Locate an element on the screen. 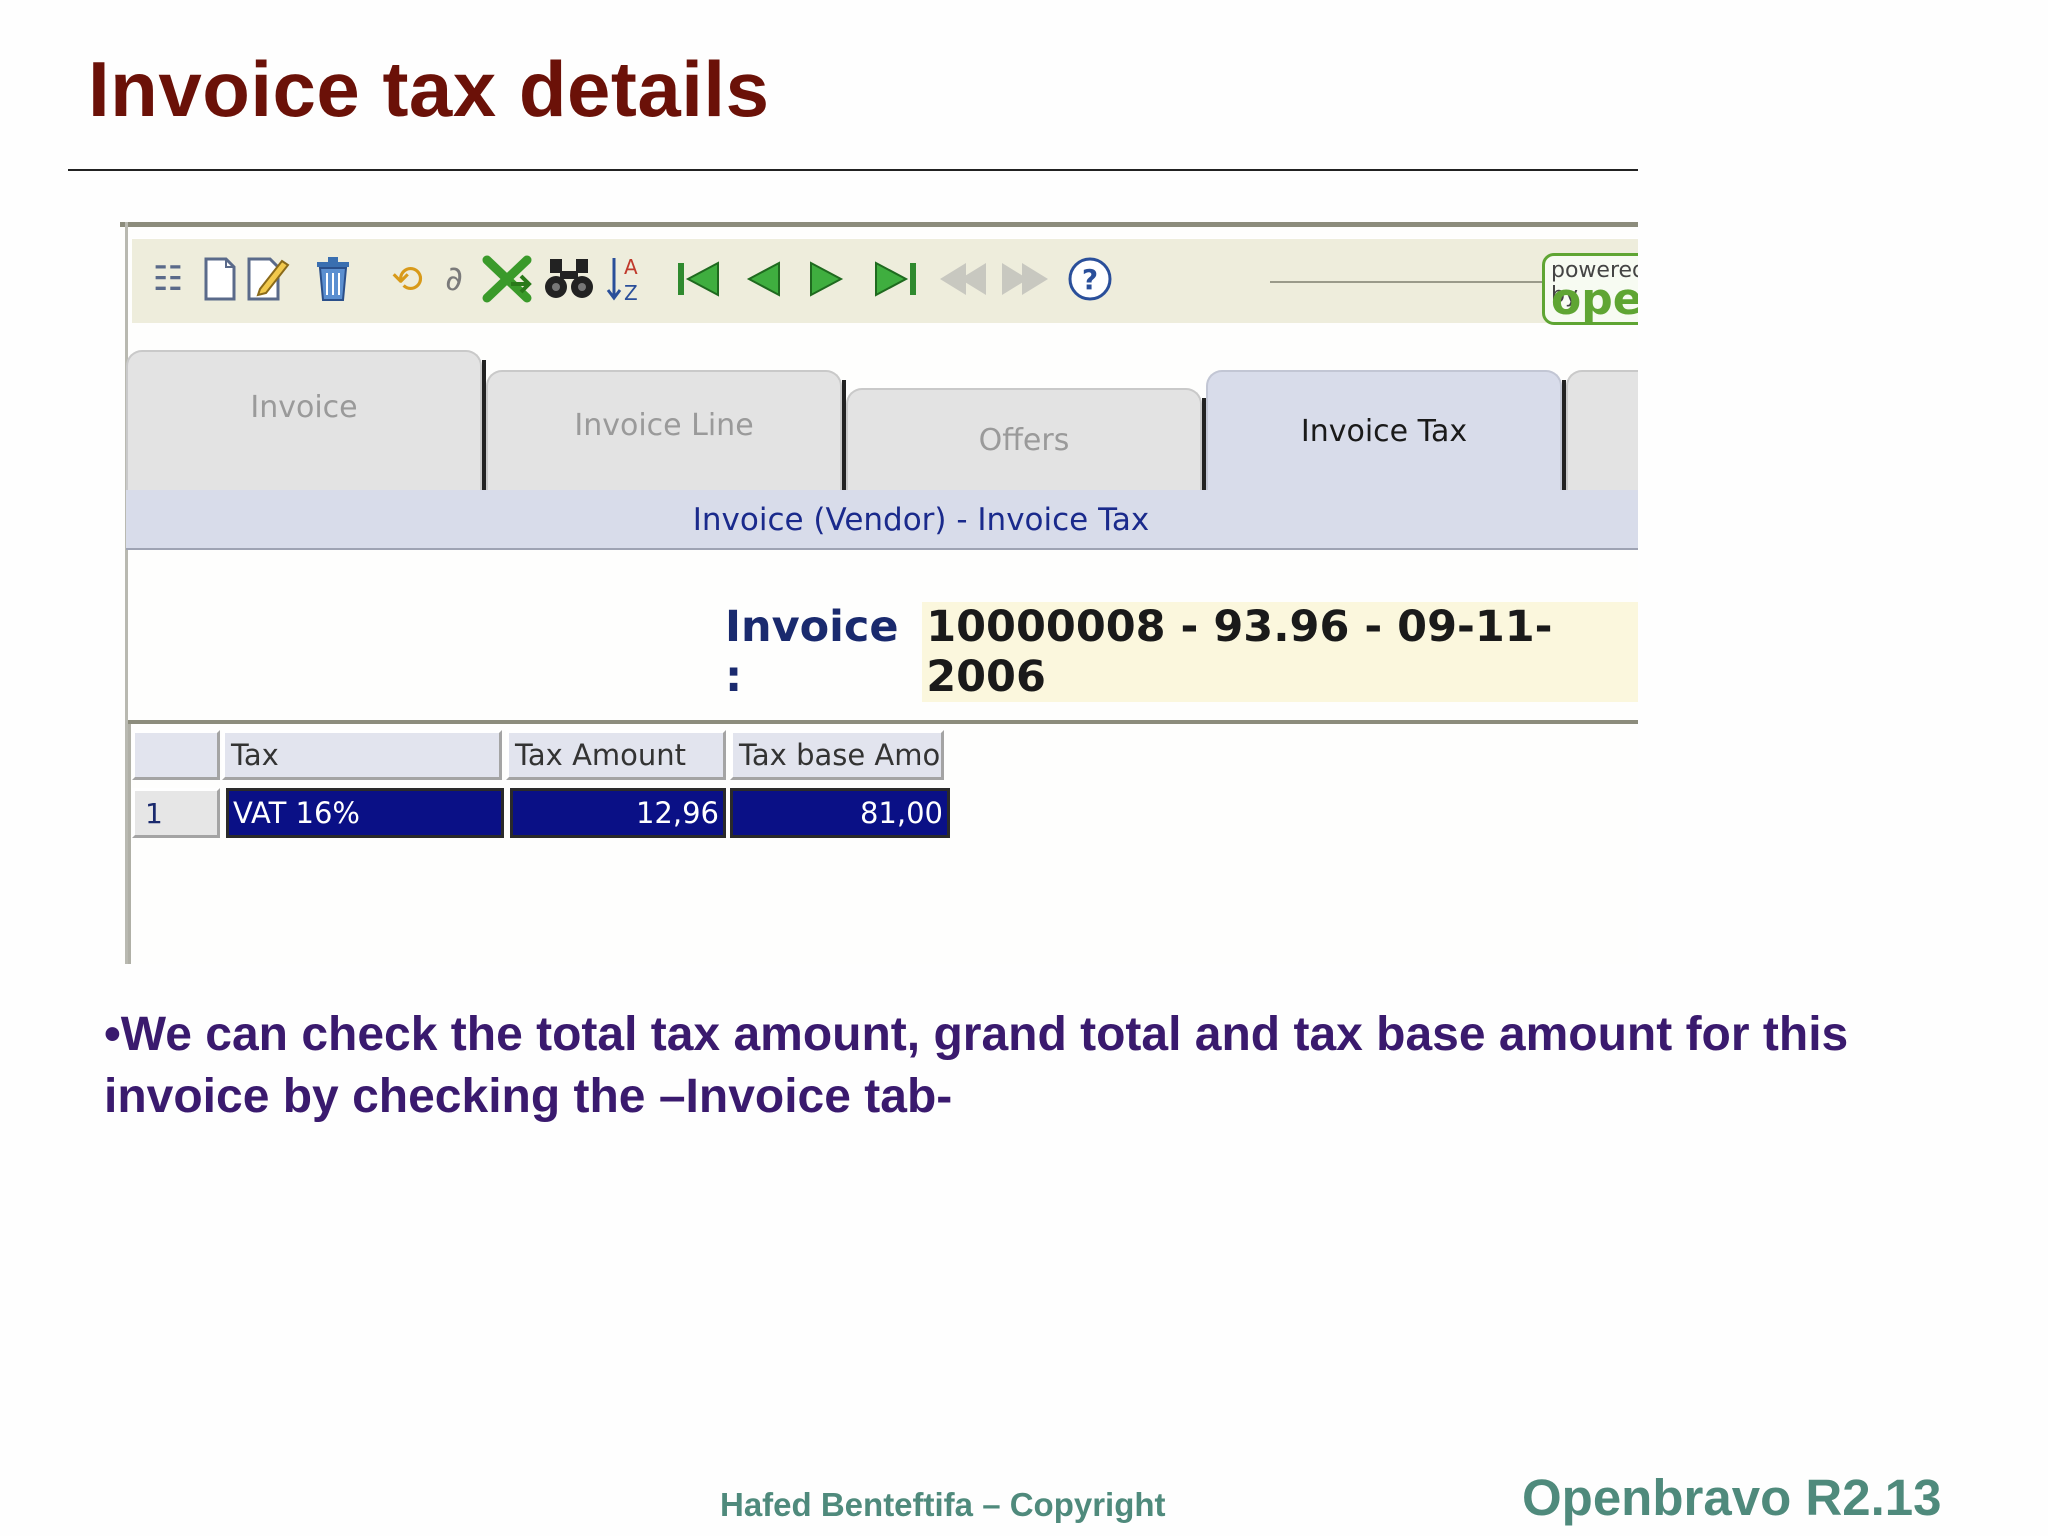  sort-icon: AZ is located at coordinates (624, 279).